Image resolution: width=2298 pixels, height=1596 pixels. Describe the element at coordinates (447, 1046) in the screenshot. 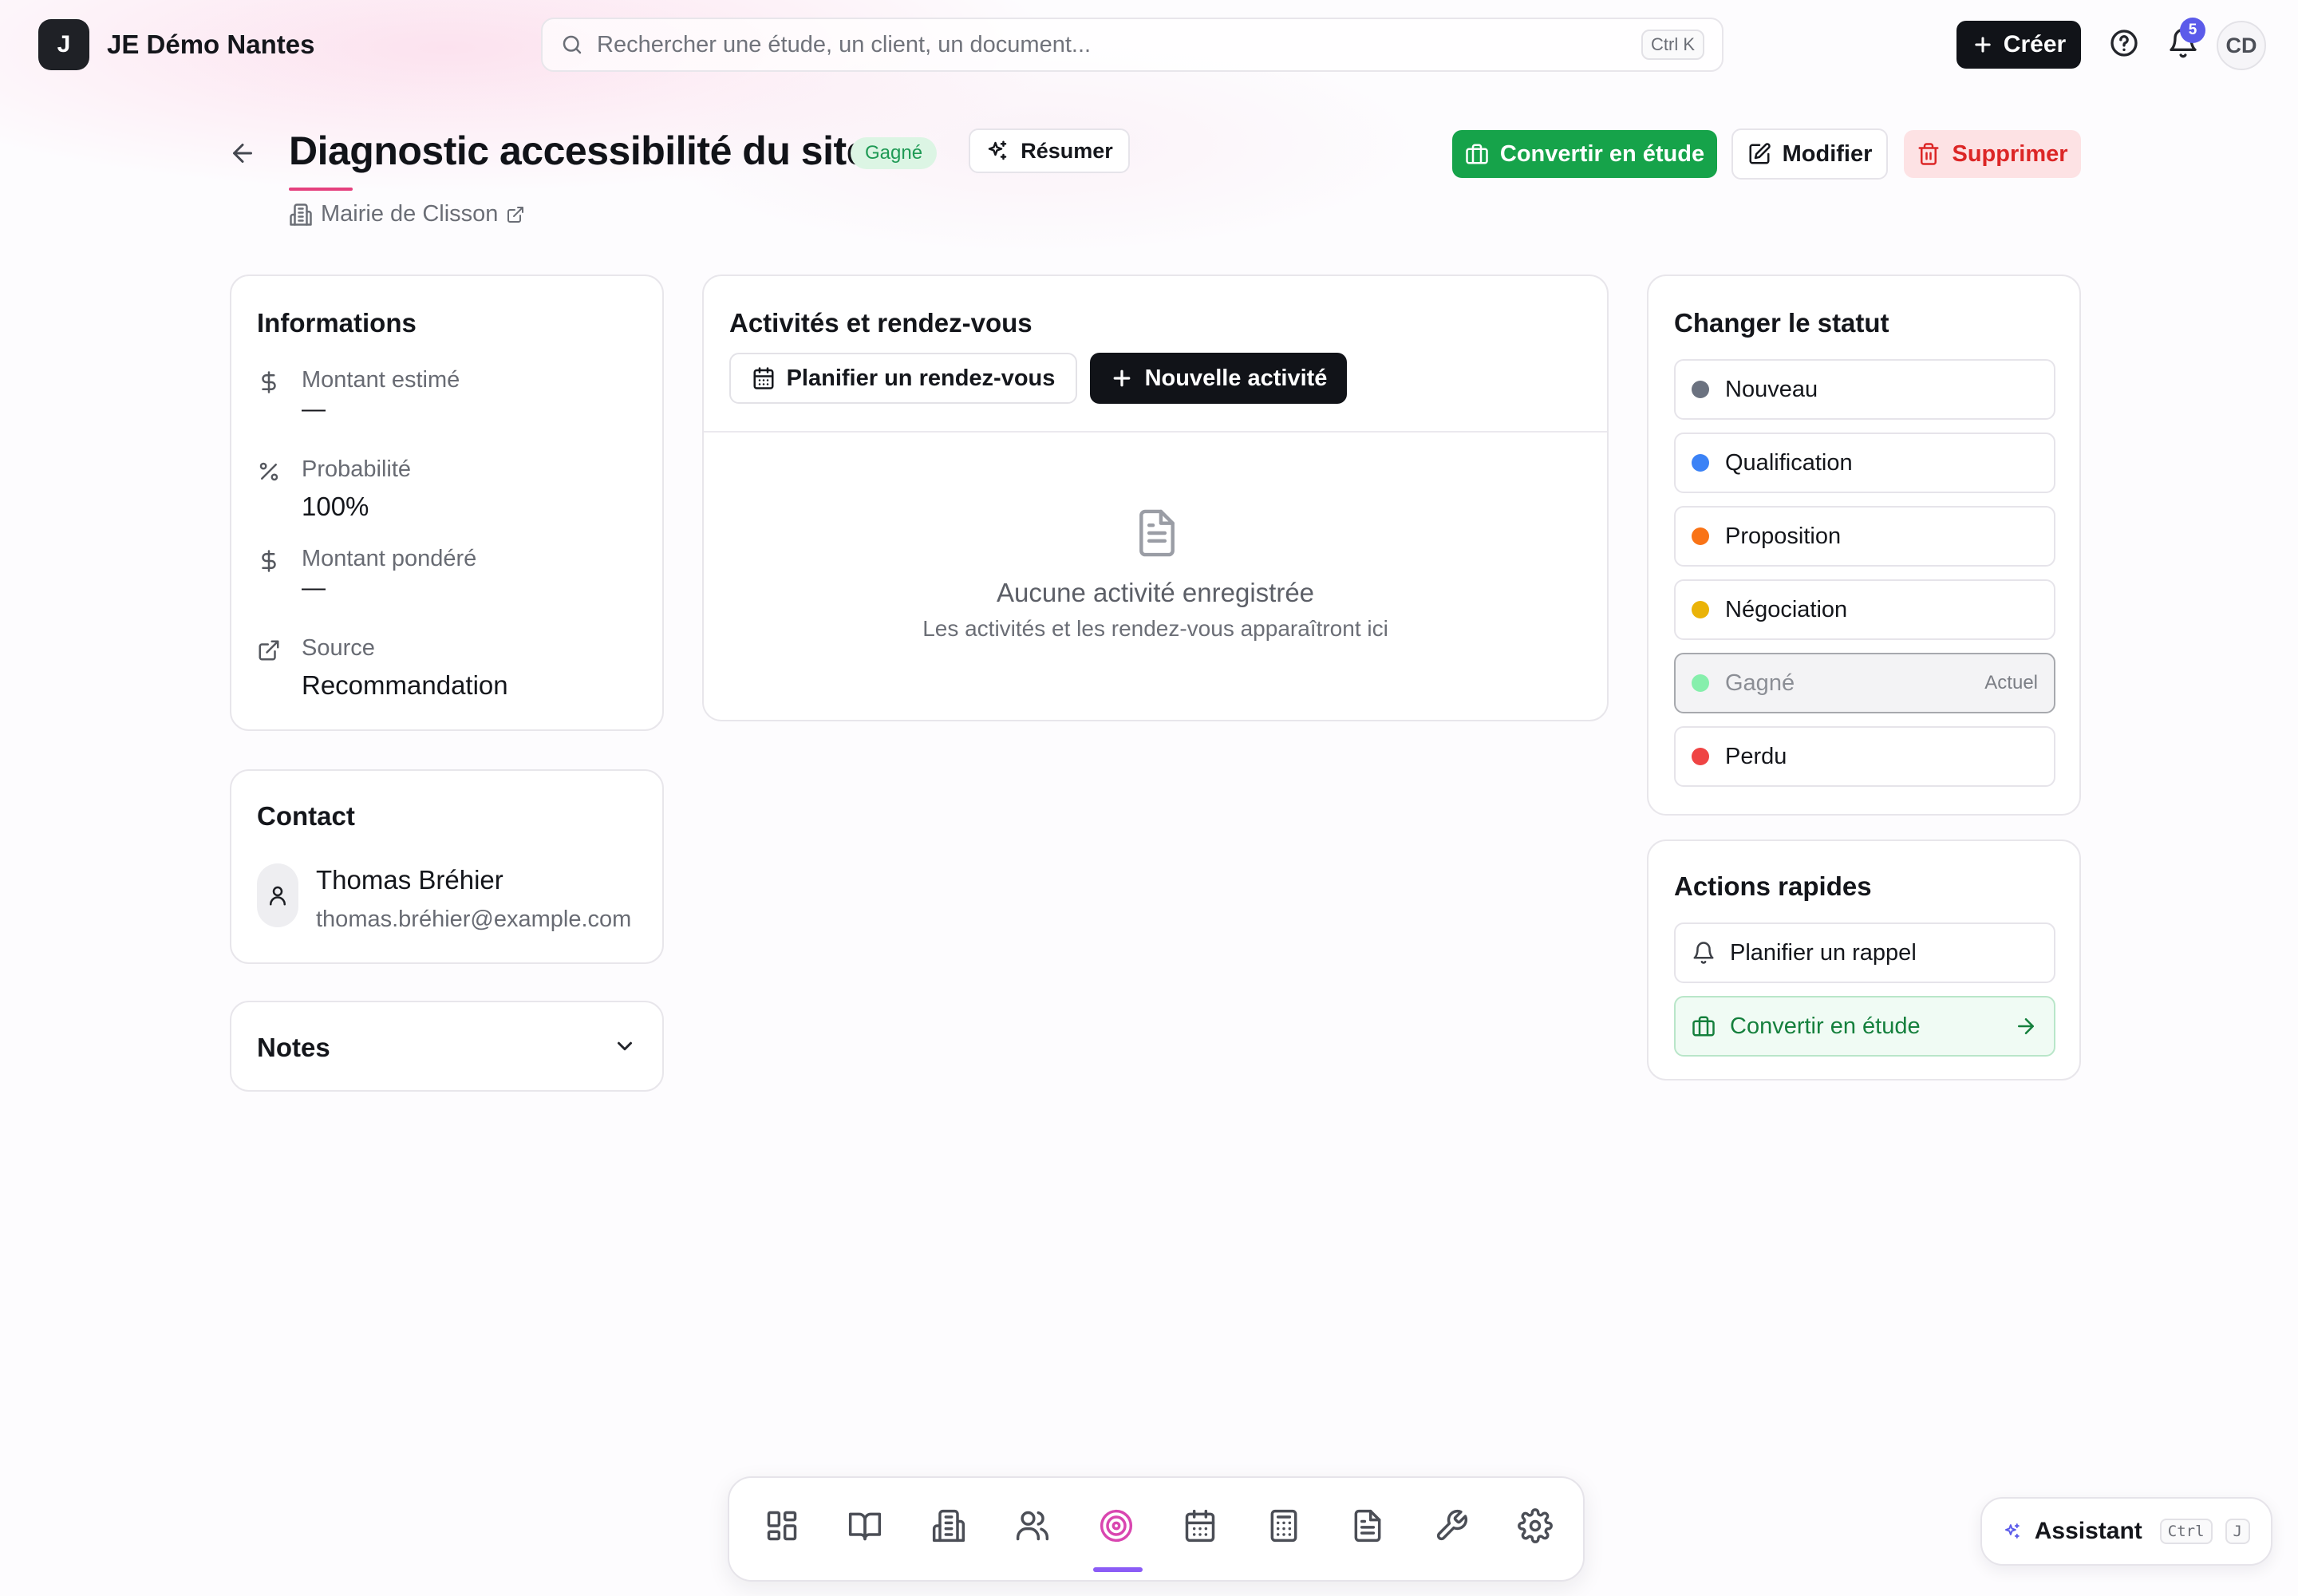

I see `notes-card: Notes` at that location.